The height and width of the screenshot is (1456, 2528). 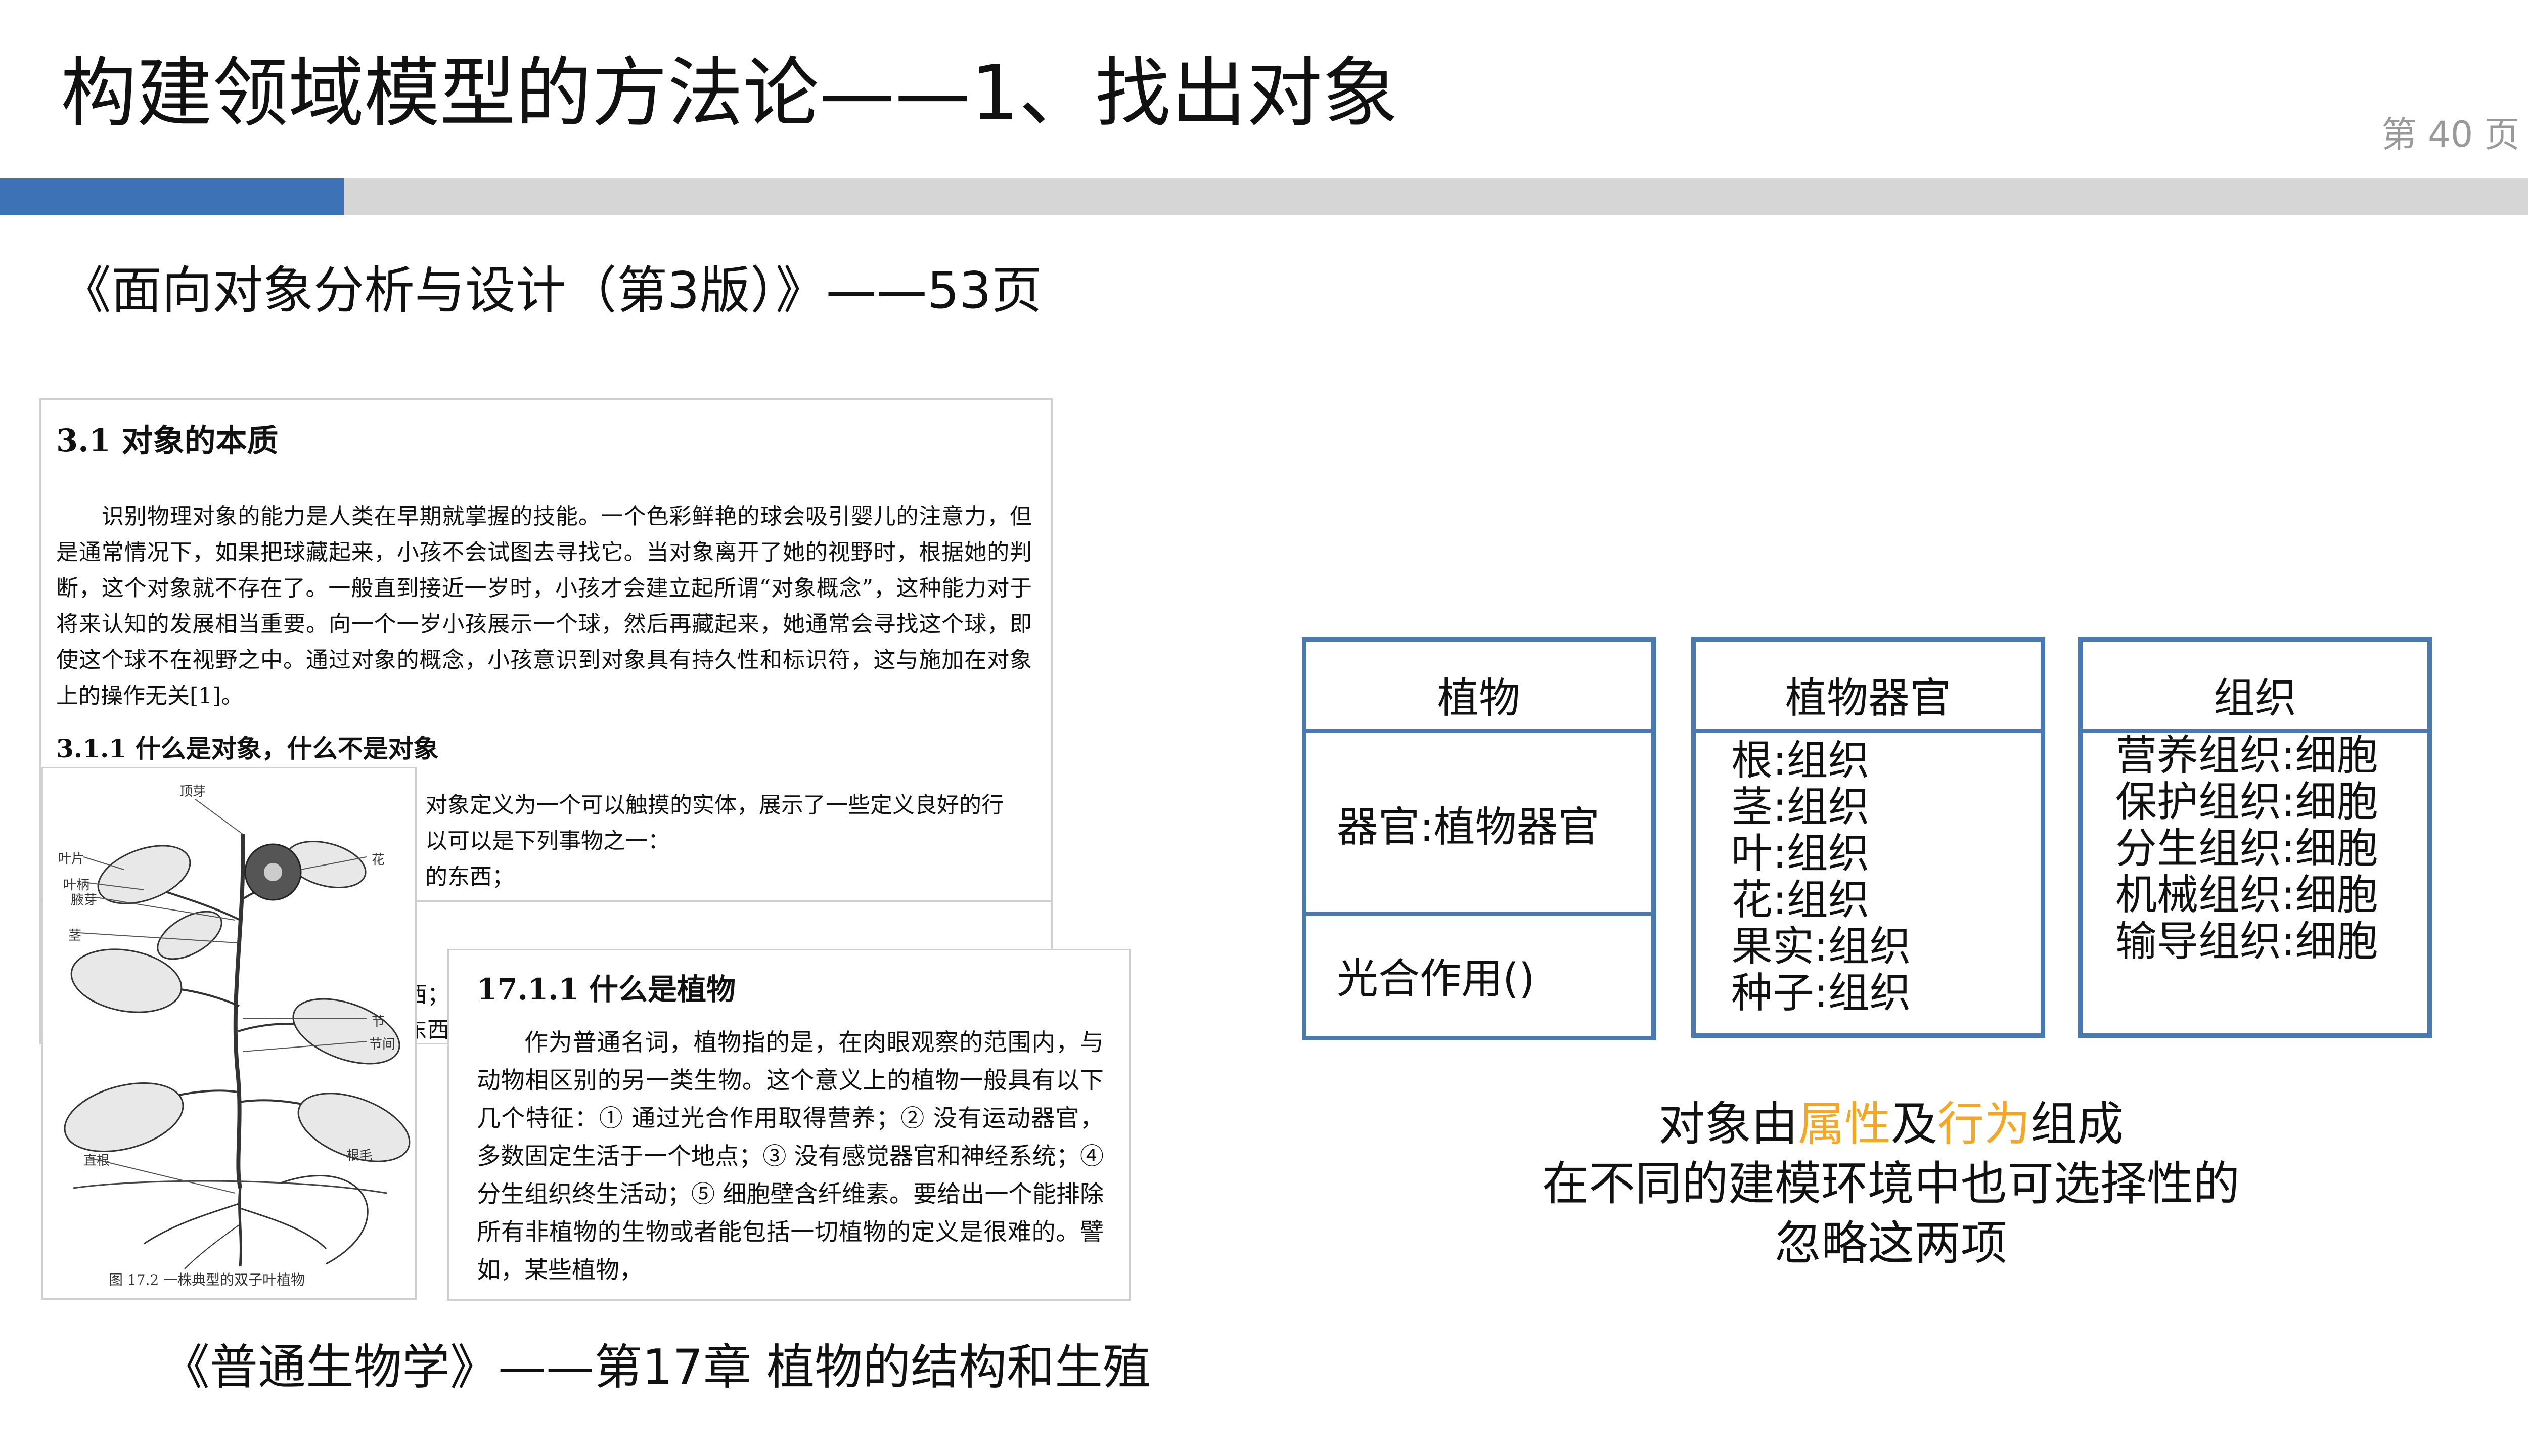 I want to click on label-leaf-blade: 叶片, so click(x=72, y=859).